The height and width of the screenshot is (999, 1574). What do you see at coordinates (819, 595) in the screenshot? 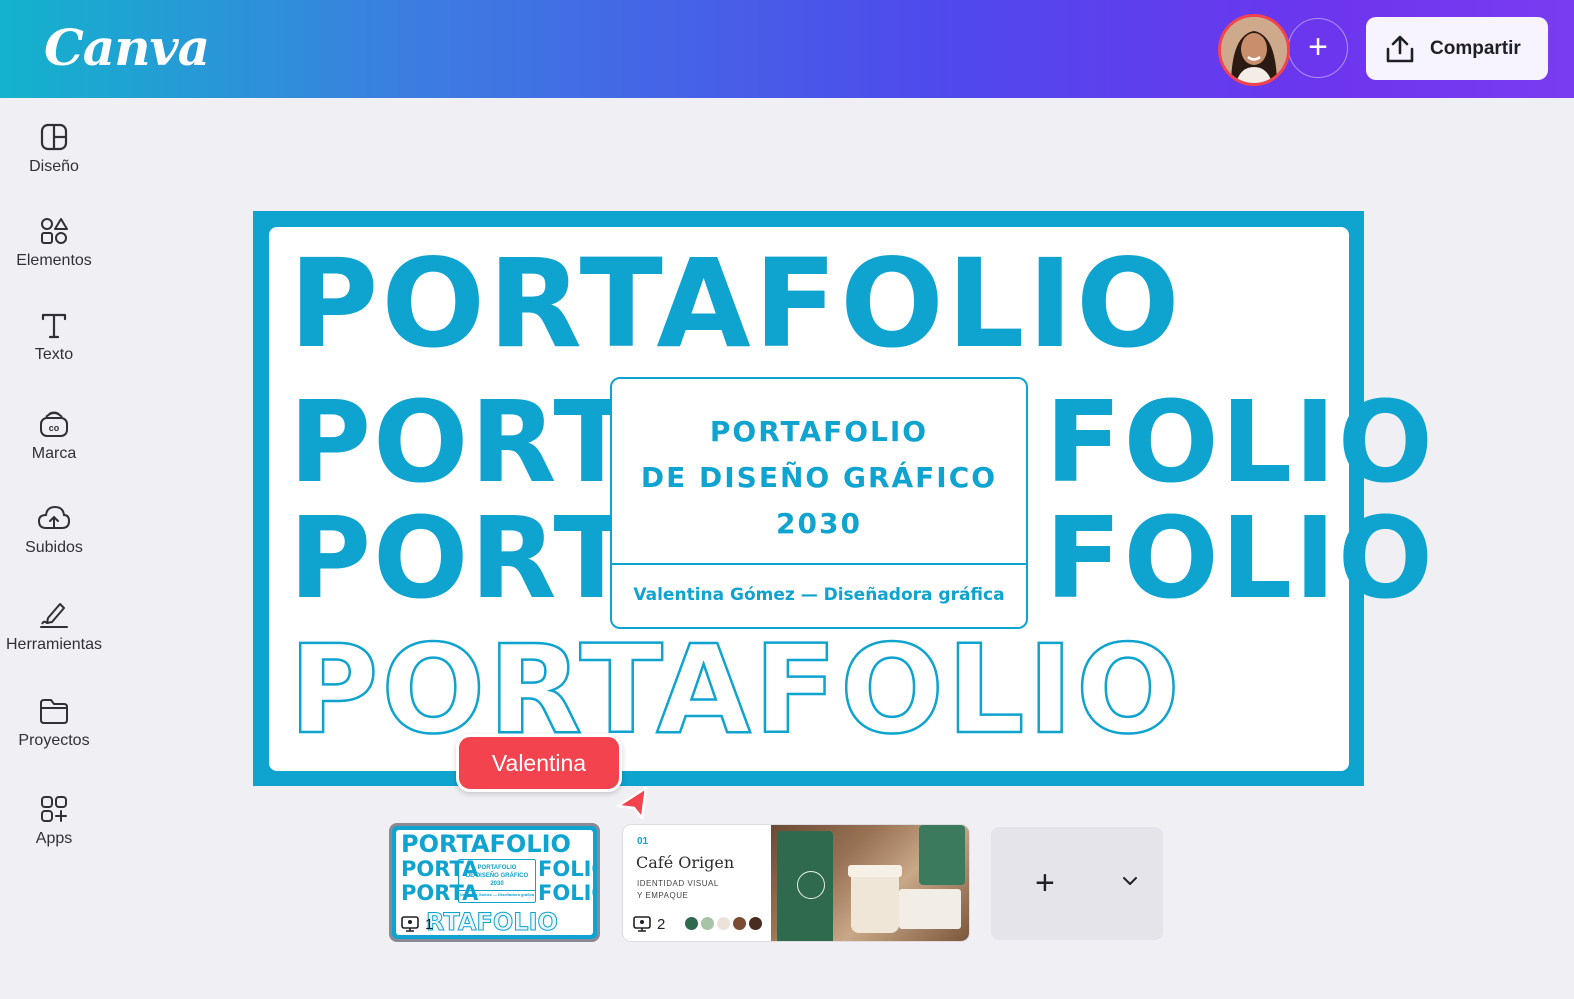
I see `center-author-line: Valentina Gómez — Diseñadora gráfica` at bounding box center [819, 595].